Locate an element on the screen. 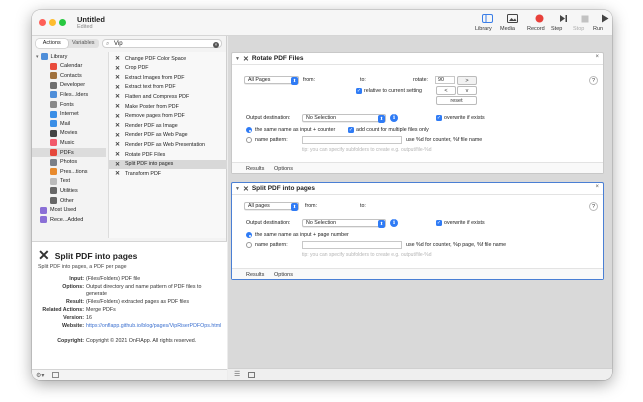 The height and width of the screenshot is (402, 643). action-list-item: ✕ Extract Images from PDF is located at coordinates (168, 77).